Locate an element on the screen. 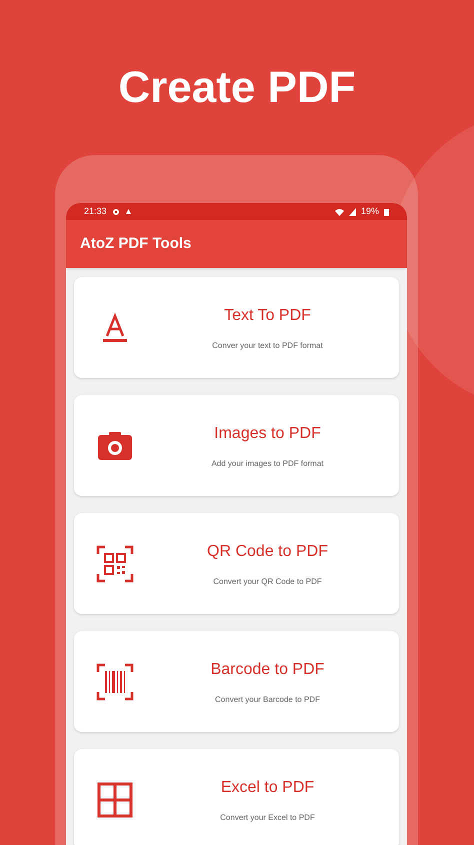  tool-title: Text To PDF is located at coordinates (267, 316).